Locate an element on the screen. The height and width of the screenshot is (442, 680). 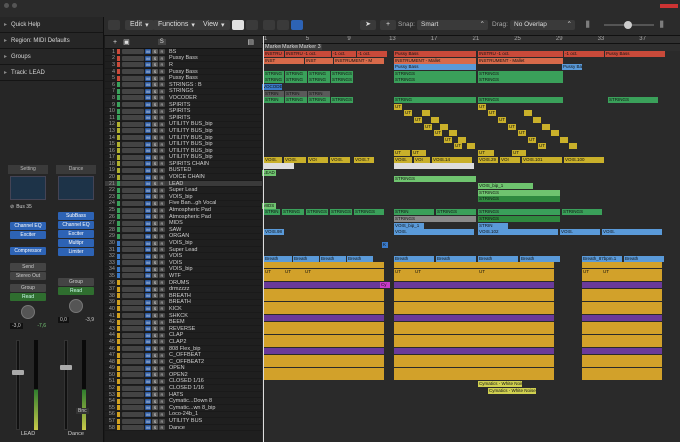
region: VOIS_bip_1 is located at coordinates (409, 225).